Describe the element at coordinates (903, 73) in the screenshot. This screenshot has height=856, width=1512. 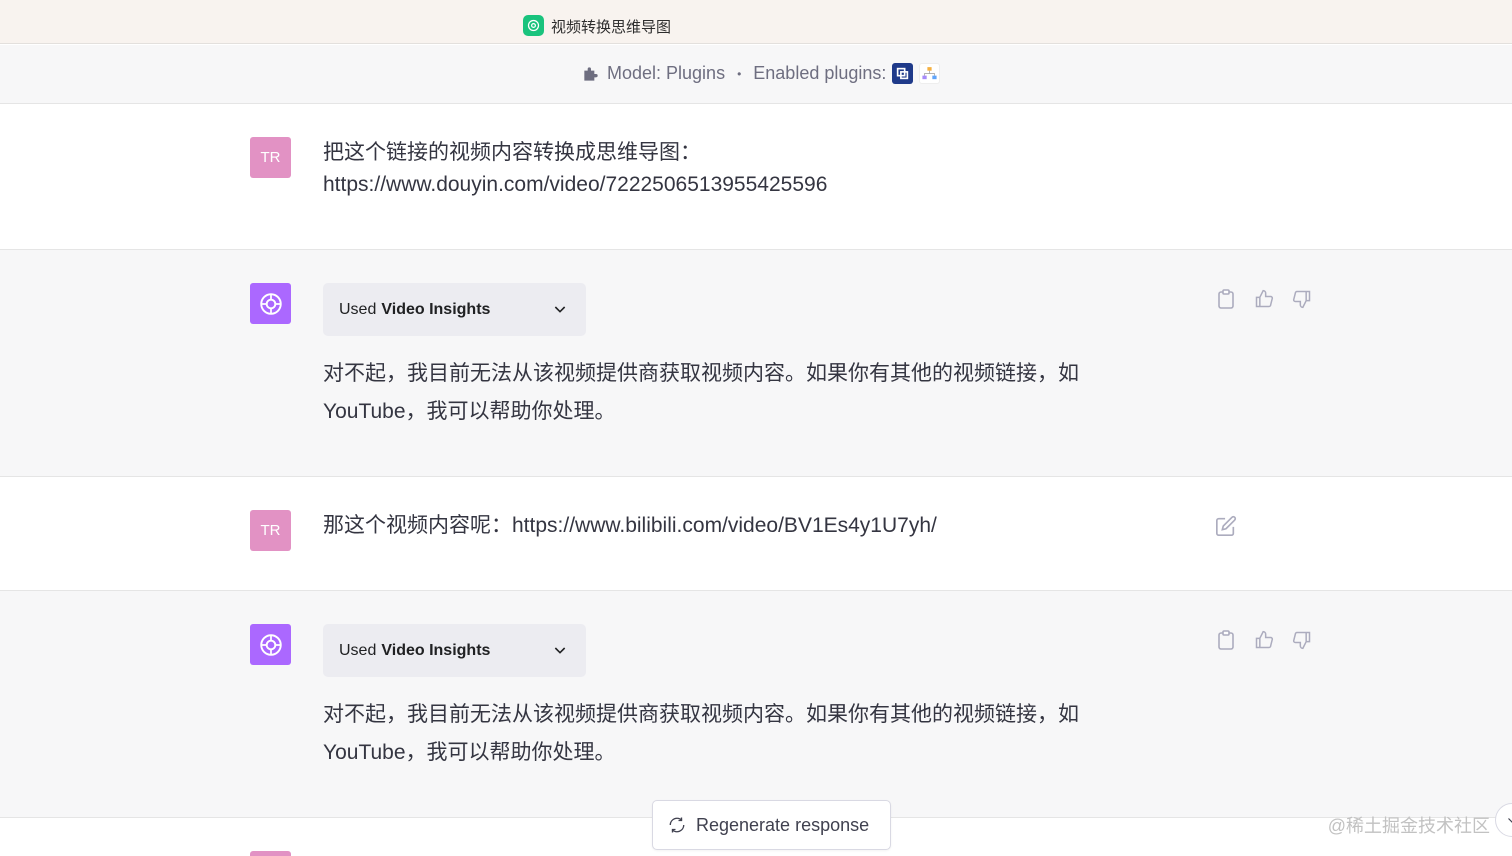
I see `video-insights-icon` at that location.